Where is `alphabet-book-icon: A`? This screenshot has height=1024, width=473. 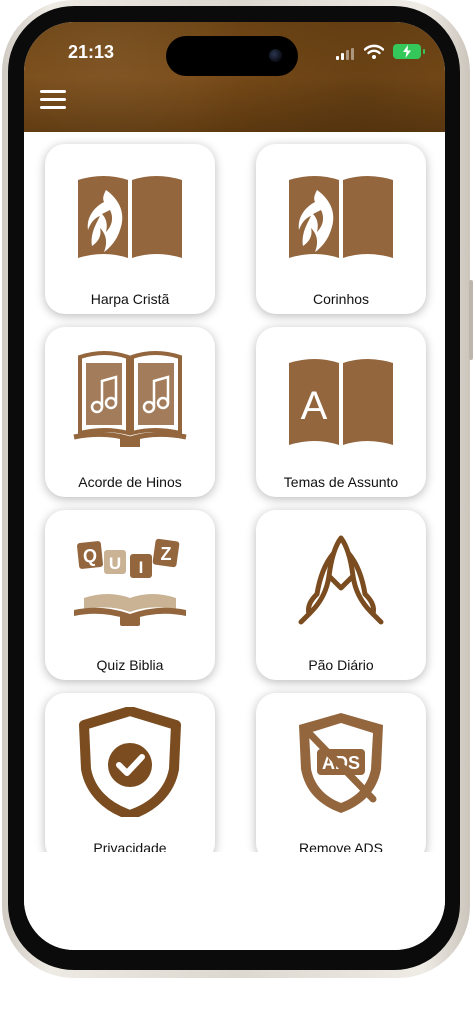 alphabet-book-icon: A is located at coordinates (341, 402).